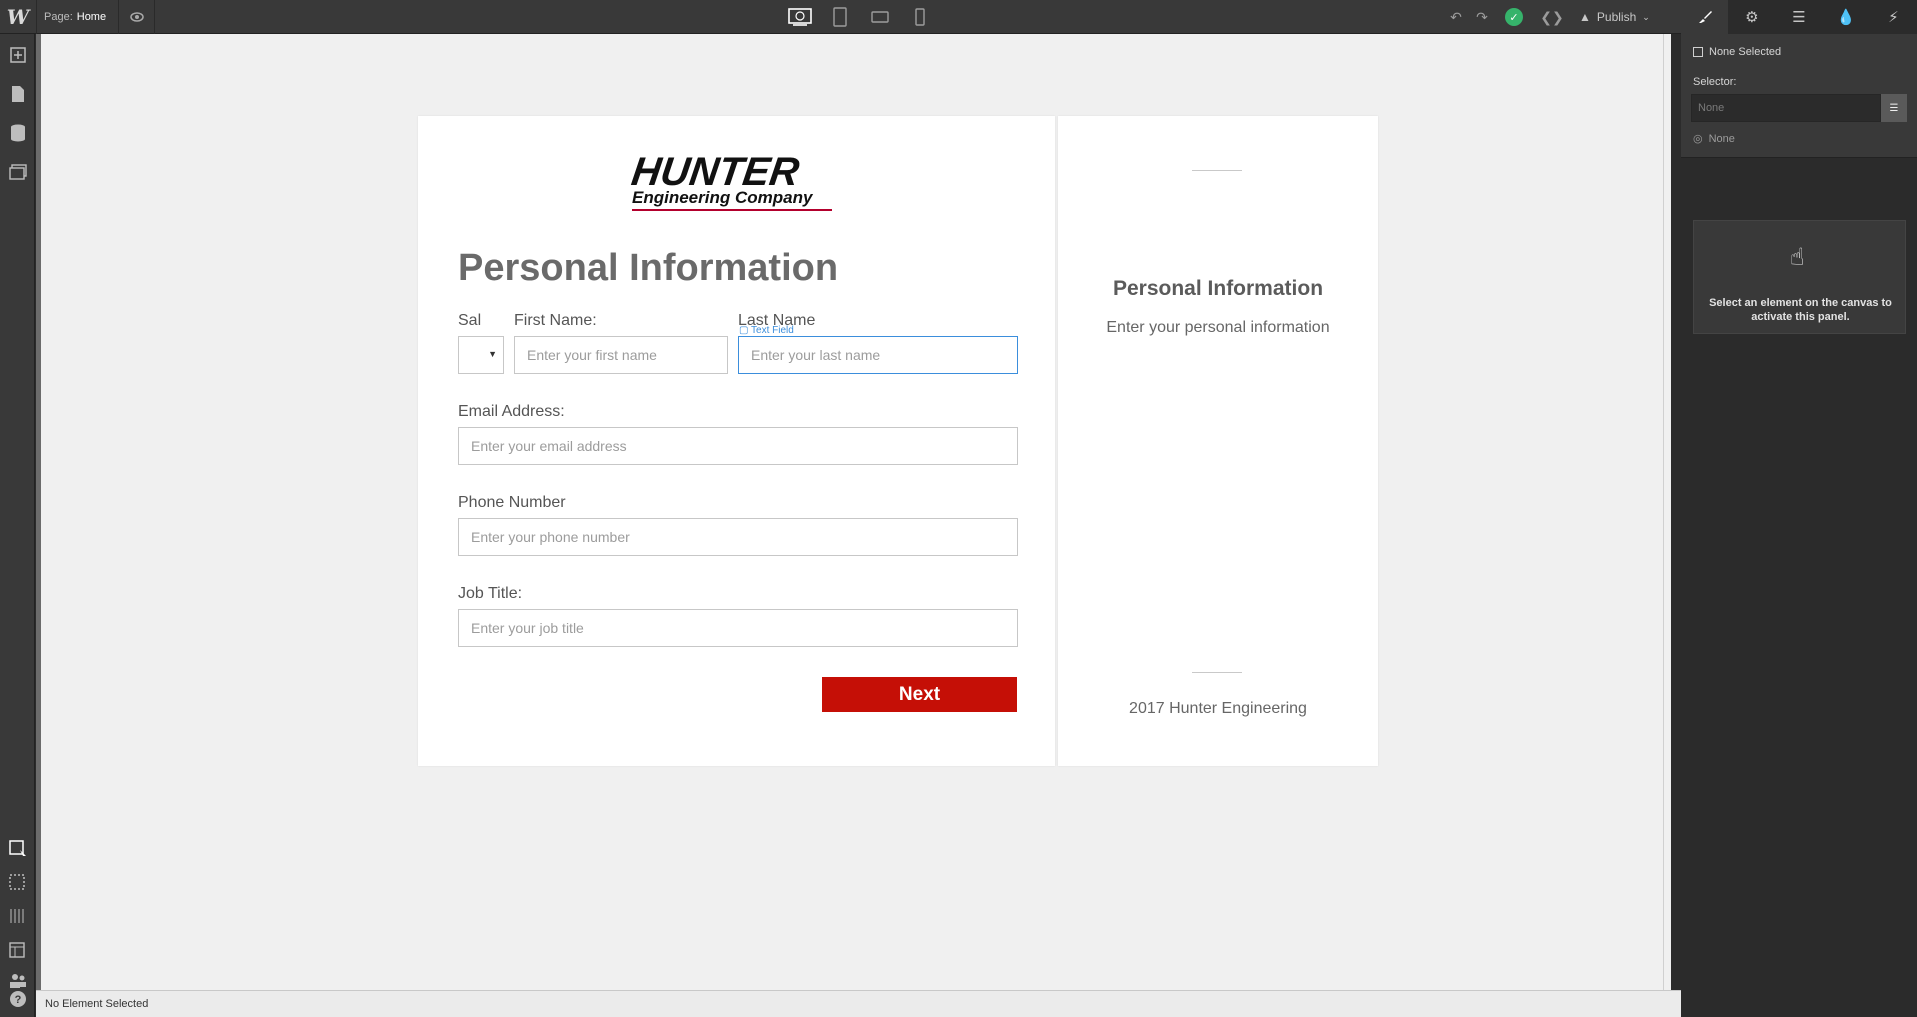 This screenshot has width=1917, height=1017. I want to click on publish-button: ▲ Publish ⌄, so click(1614, 17).